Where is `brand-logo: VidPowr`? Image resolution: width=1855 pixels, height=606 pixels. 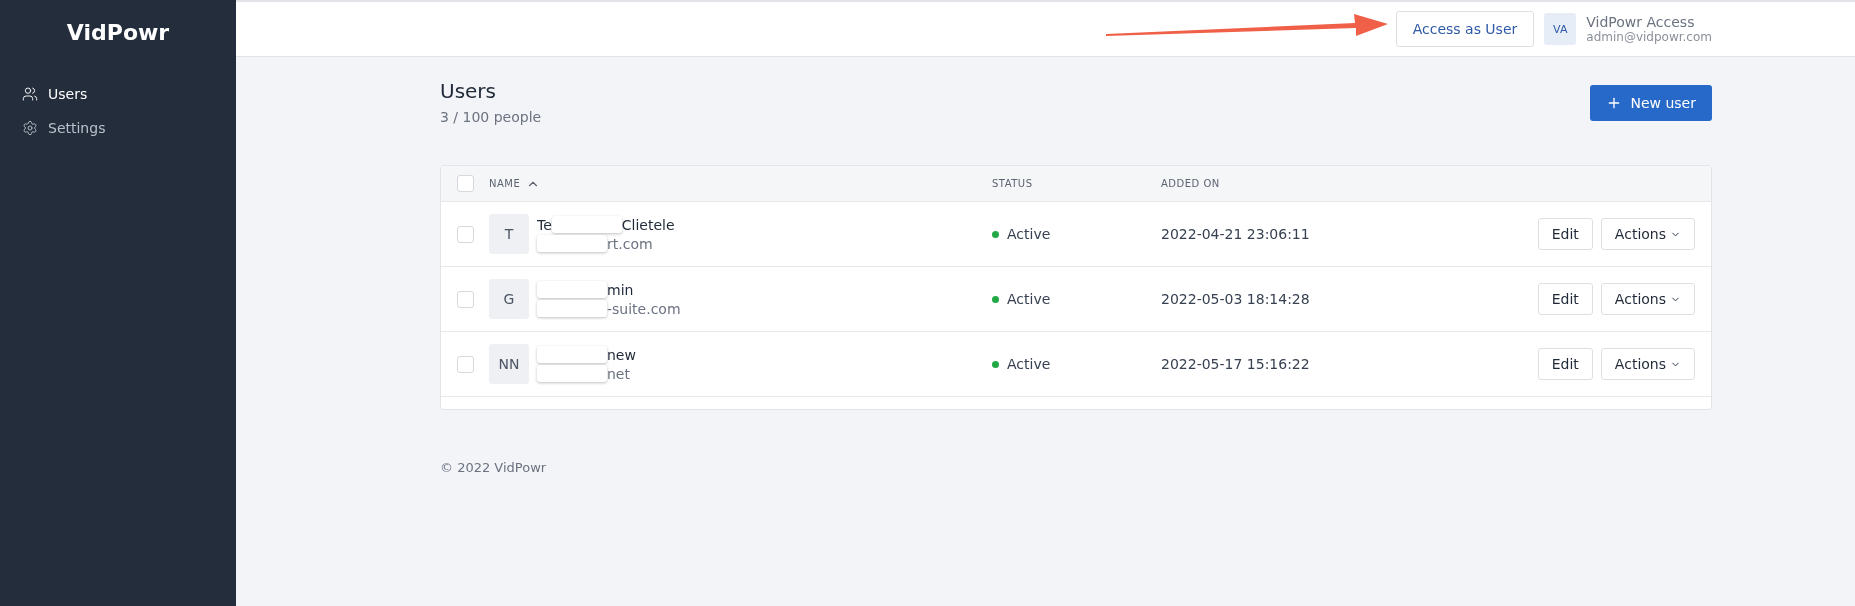 brand-logo: VidPowr is located at coordinates (118, 32).